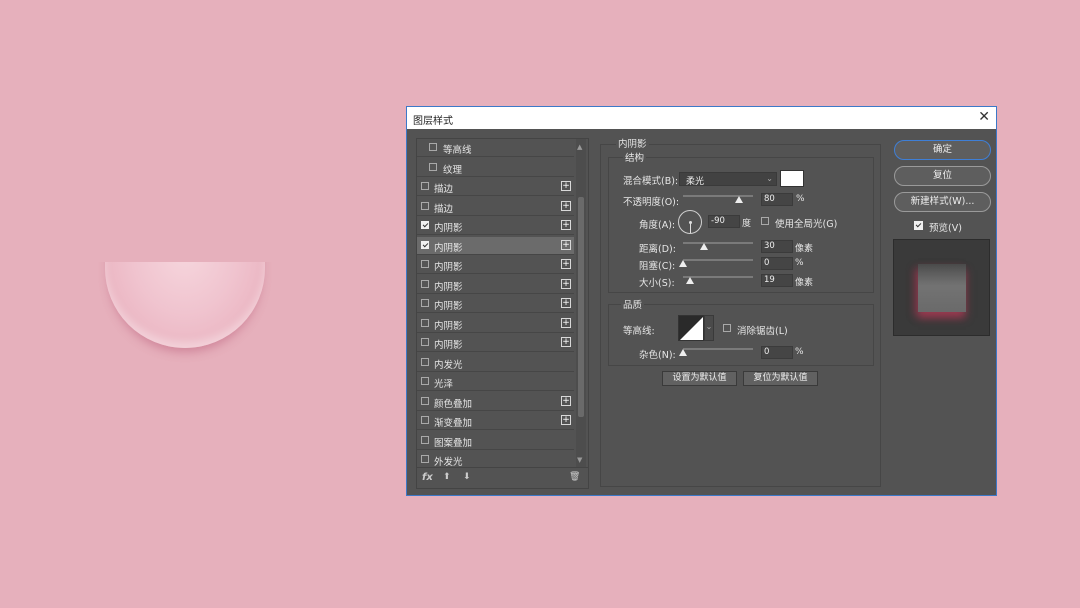 Image resolution: width=1080 pixels, height=608 pixels. I want to click on contour-preview, so click(691, 328).